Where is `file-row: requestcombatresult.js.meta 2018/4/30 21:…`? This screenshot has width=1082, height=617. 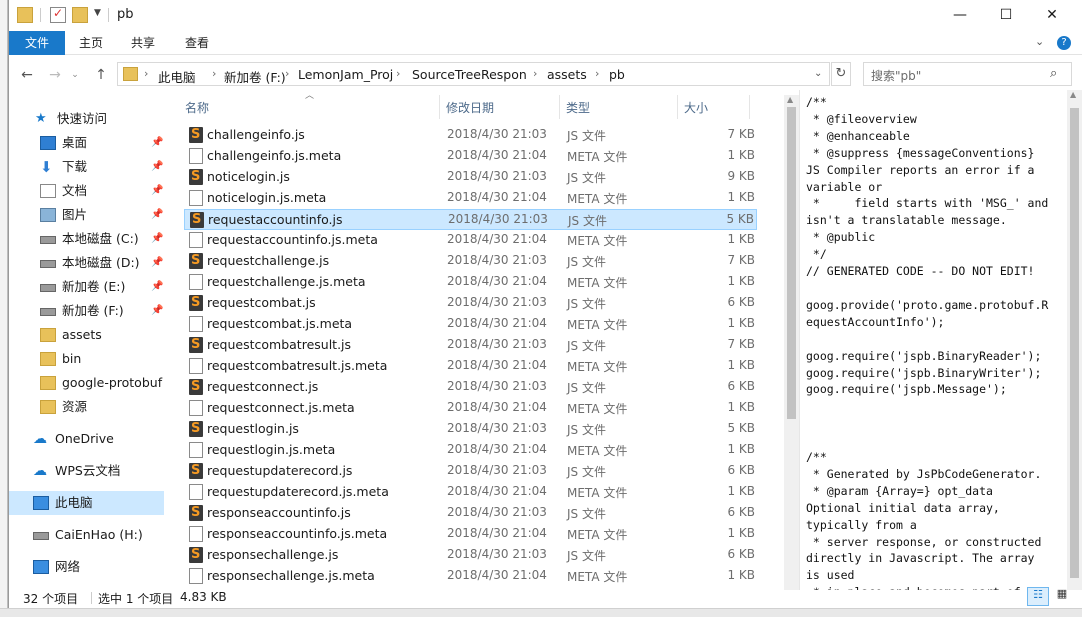
file-row: requestcombatresult.js.meta 2018/4/30 21:… is located at coordinates (470, 366).